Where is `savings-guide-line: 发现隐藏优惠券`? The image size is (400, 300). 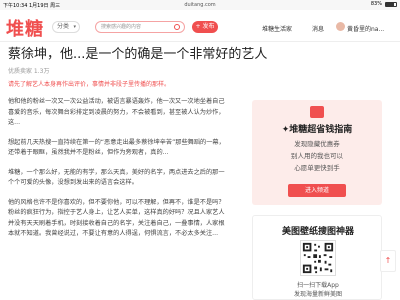
savings-guide-line: 发现隐藏优惠券 is located at coordinates (317, 144).